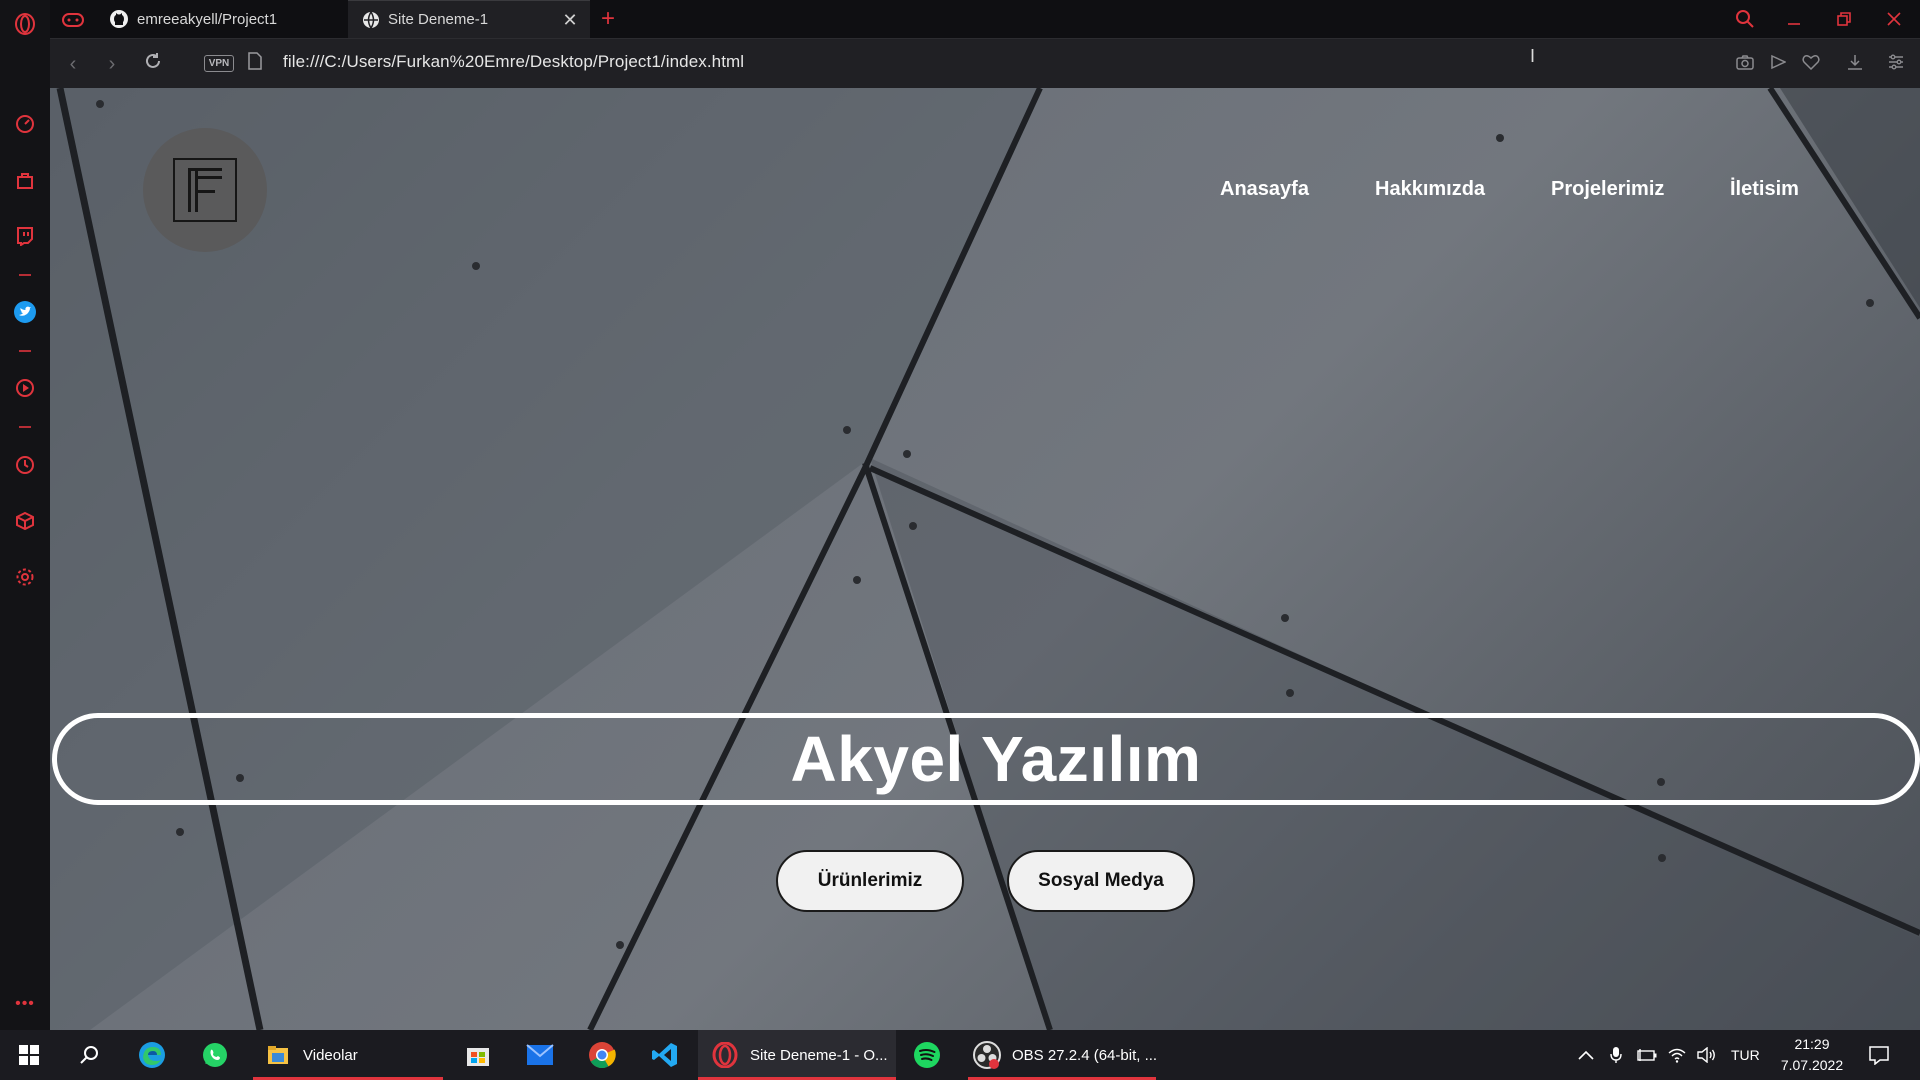 The height and width of the screenshot is (1080, 1920). I want to click on speed-dial-icon, so click(25, 124).